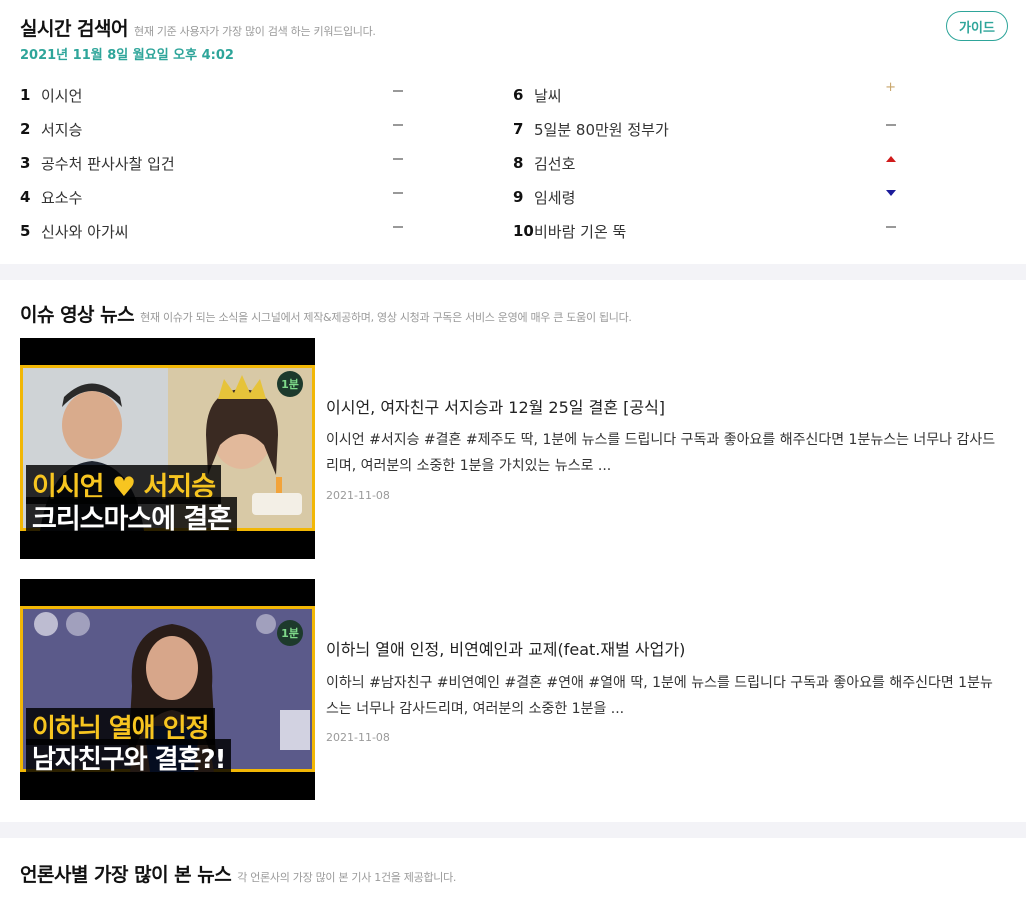  I want to click on video-title: 이하늬 열애 인정, 비연예인과 교제(feat.재벌 사업가), so click(505, 648).